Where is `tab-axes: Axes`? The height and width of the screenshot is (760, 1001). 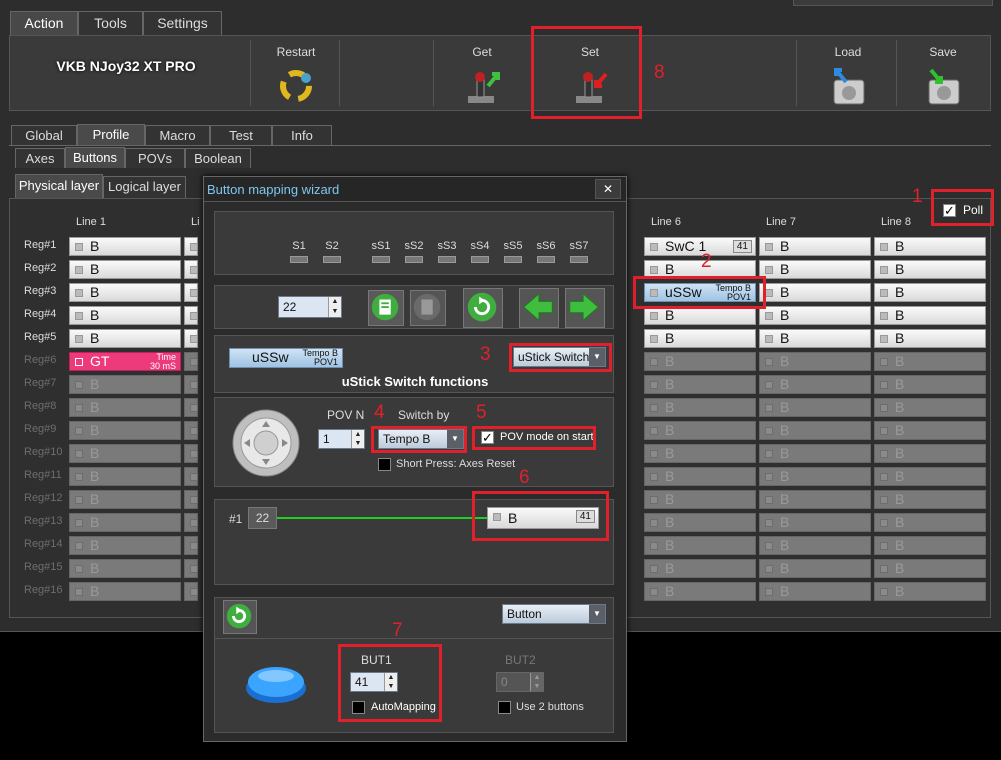 tab-axes: Axes is located at coordinates (40, 158).